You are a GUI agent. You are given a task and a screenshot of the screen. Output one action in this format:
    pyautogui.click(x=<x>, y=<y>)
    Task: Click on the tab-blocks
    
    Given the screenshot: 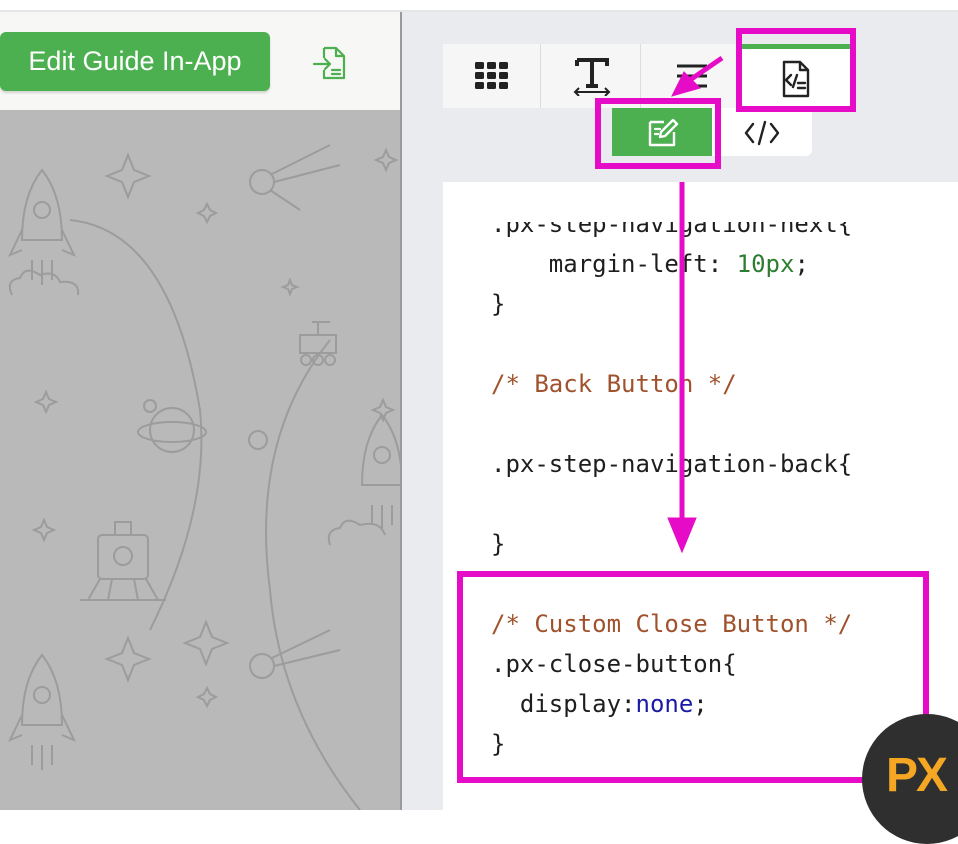 What is the action you would take?
    pyautogui.click(x=492, y=76)
    